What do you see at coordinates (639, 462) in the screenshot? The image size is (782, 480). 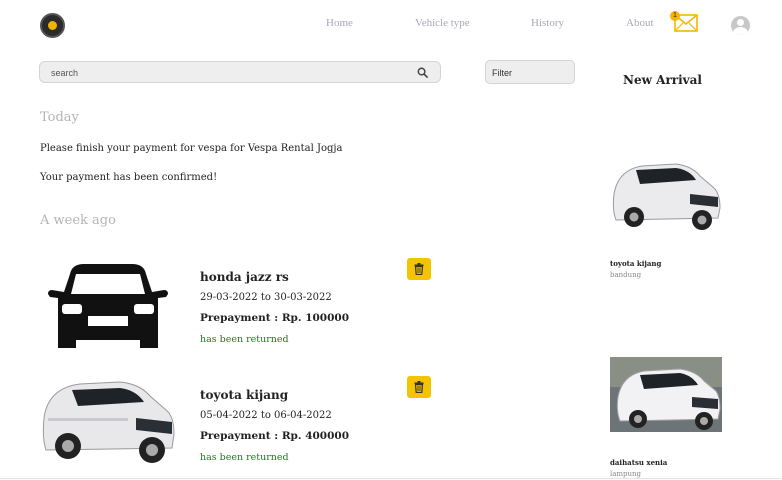 I see `arrival-name: daihatsu xenia` at bounding box center [639, 462].